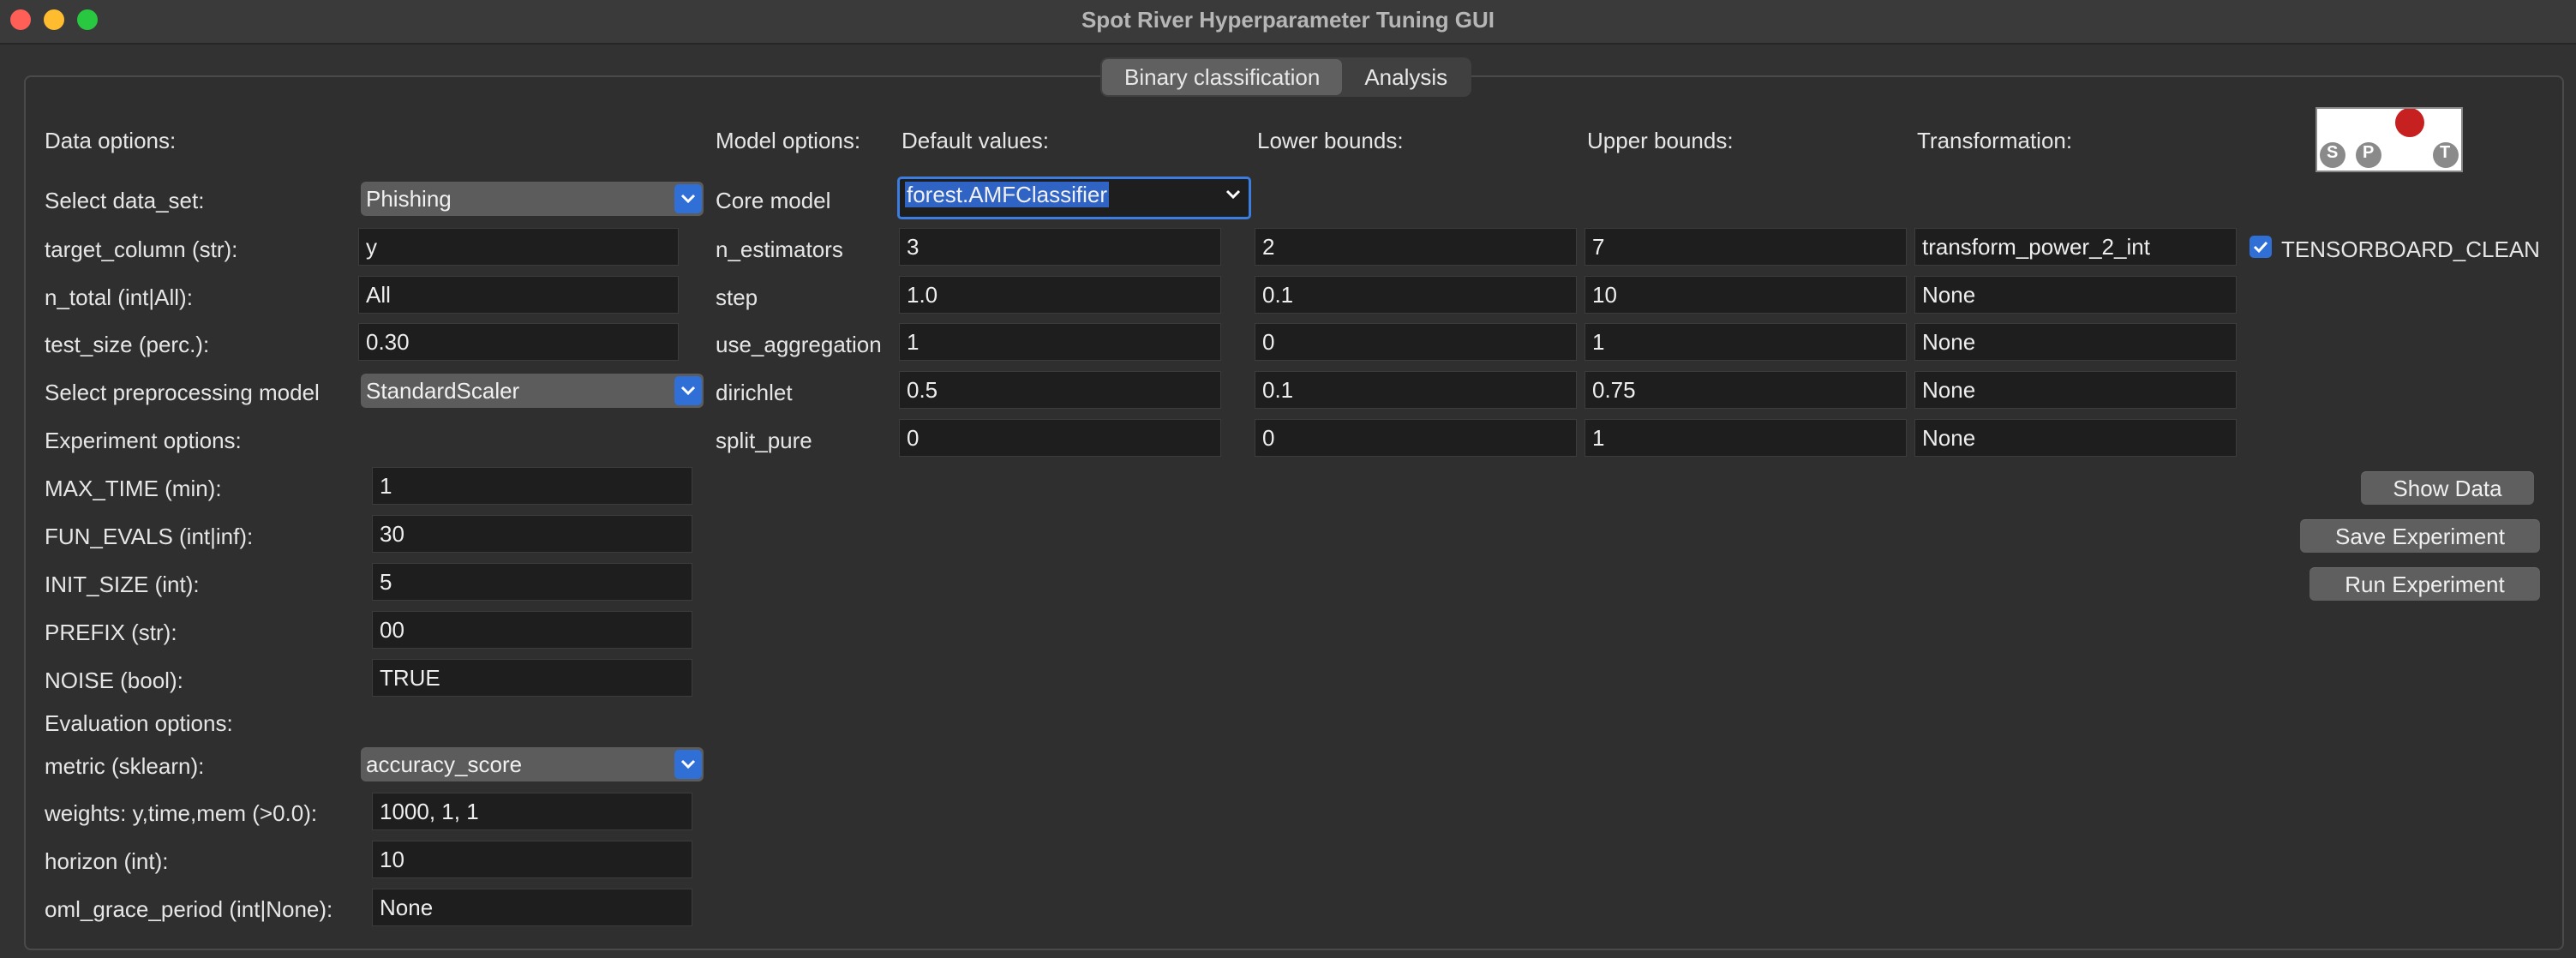 This screenshot has height=958, width=2576. What do you see at coordinates (1416, 438) in the screenshot?
I see `split-pure-lower-input: 0` at bounding box center [1416, 438].